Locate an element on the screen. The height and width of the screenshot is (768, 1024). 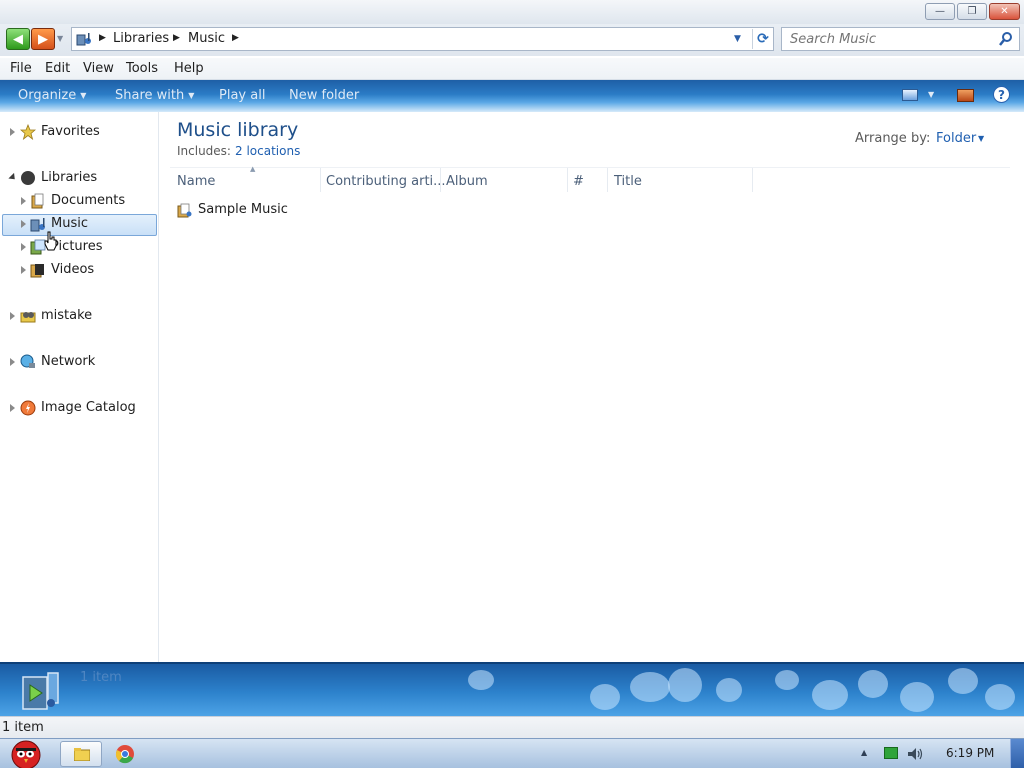
play-all-button: Play all is located at coordinates (242, 95).